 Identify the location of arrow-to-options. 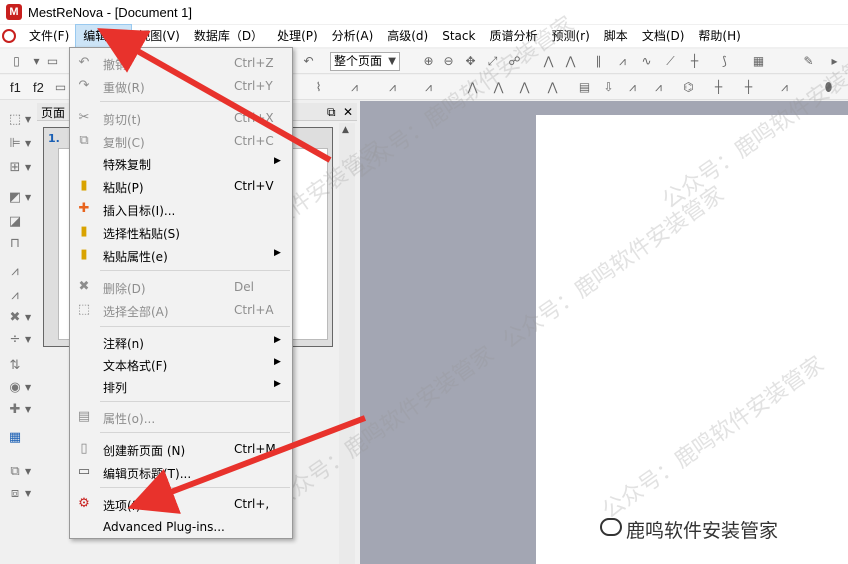
(247, 464).